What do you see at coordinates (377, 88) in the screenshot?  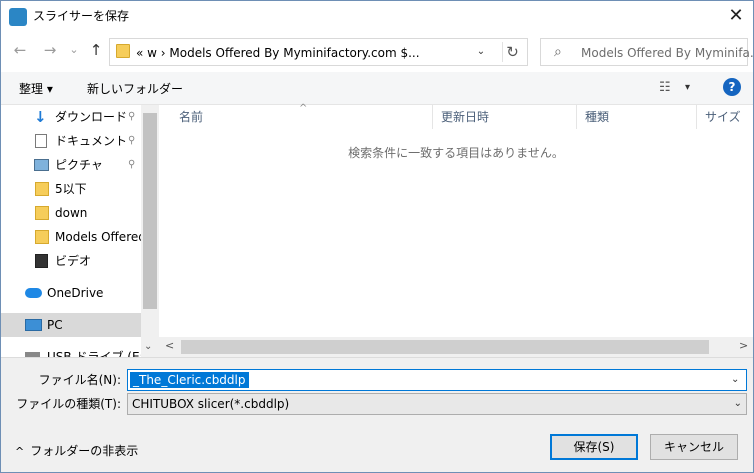 I see `command-bar: 整理 ▾ 新しいフォルダー ☷ ▾ ?` at bounding box center [377, 88].